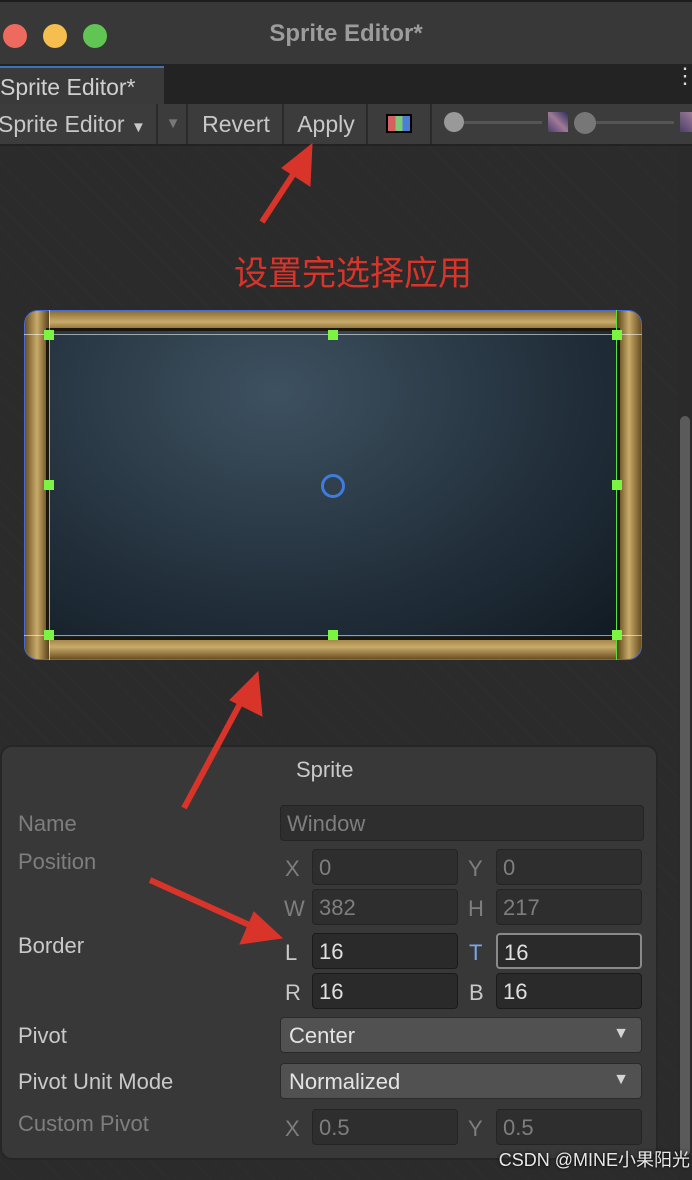 Image resolution: width=692 pixels, height=1180 pixels. What do you see at coordinates (594, 1160) in the screenshot?
I see `watermark: CSDN @MINE小果阳光` at bounding box center [594, 1160].